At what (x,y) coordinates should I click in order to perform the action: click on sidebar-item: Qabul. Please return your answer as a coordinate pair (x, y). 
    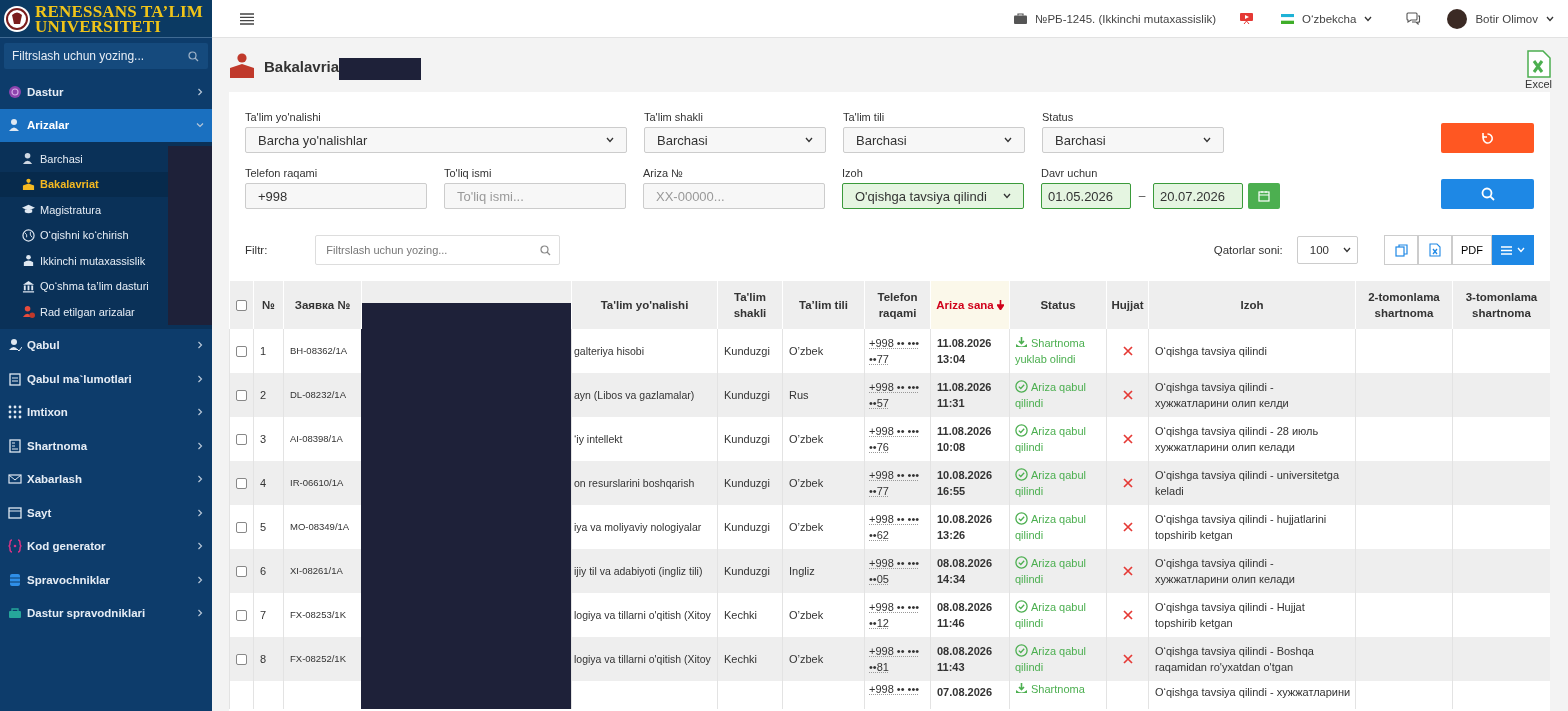
    Looking at the image, I should click on (106, 345).